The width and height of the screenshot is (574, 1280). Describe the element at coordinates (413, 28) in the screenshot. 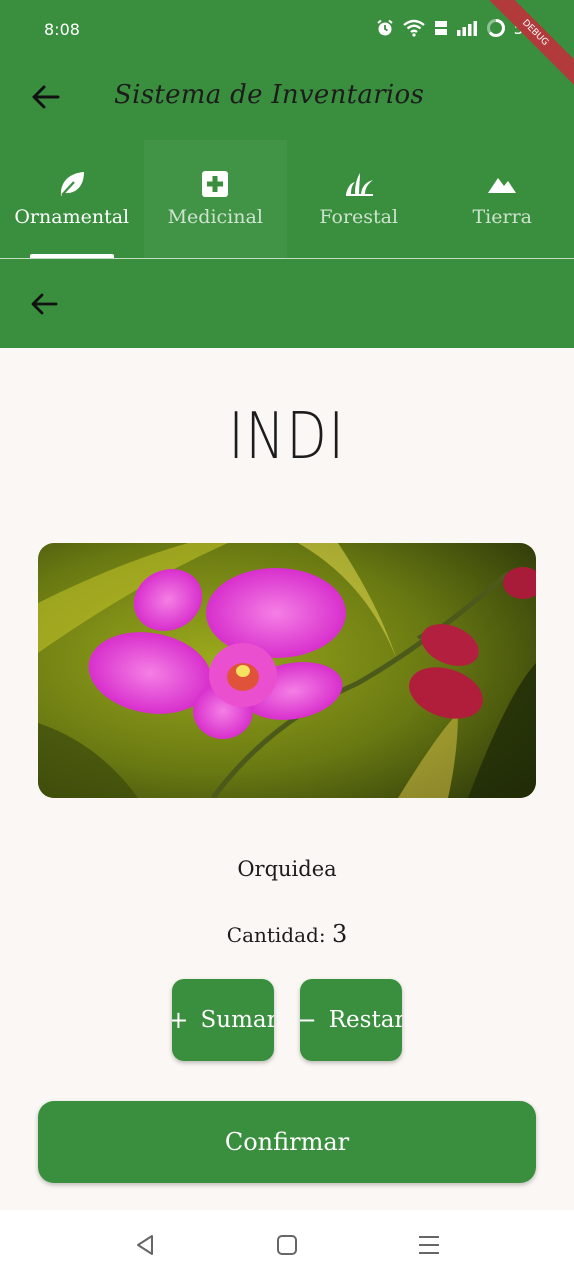

I see `wifi-icon` at that location.